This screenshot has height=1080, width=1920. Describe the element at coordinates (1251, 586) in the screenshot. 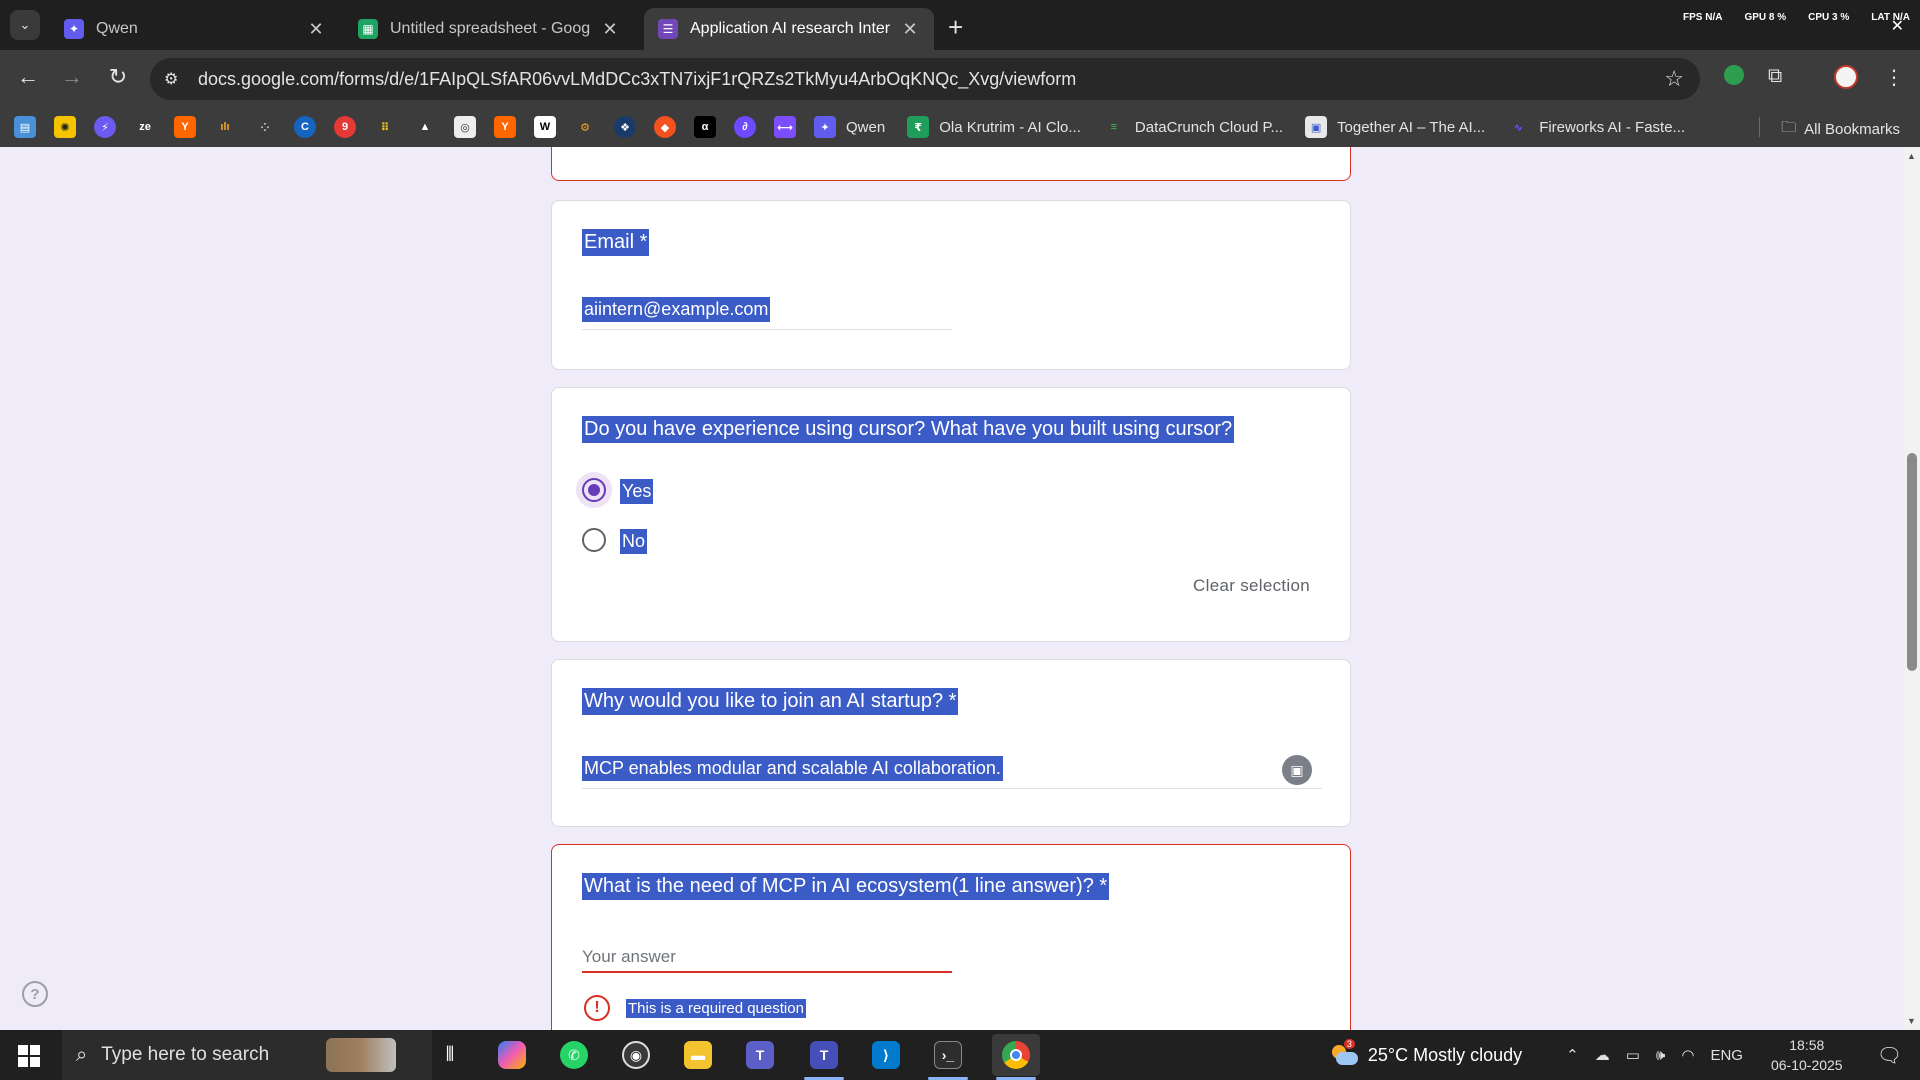

I see `clear-selection-button: Clear selection` at that location.